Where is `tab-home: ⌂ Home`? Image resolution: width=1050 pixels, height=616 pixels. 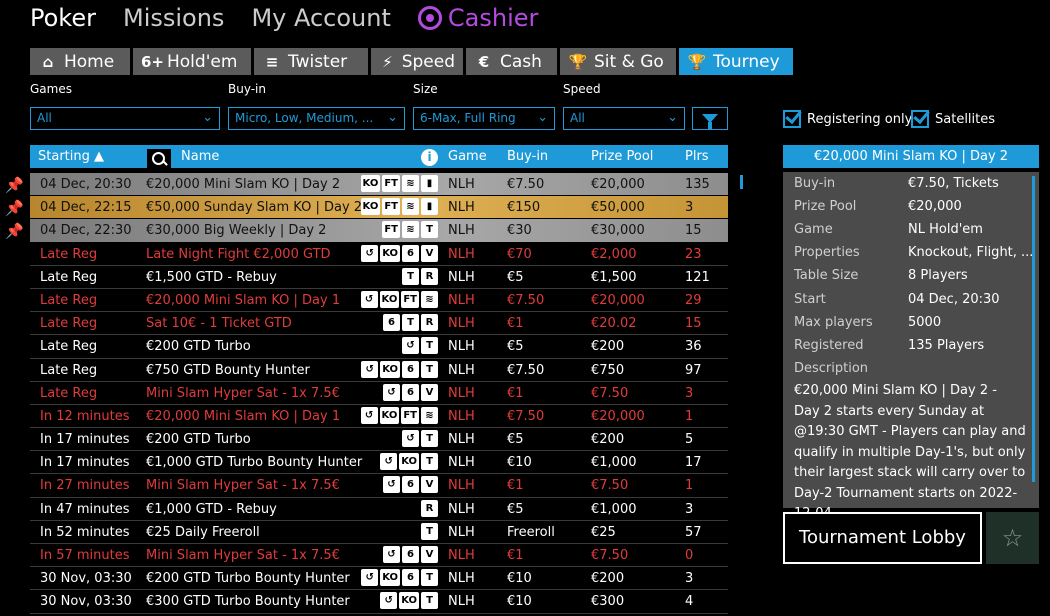 tab-home: ⌂ Home is located at coordinates (80, 61).